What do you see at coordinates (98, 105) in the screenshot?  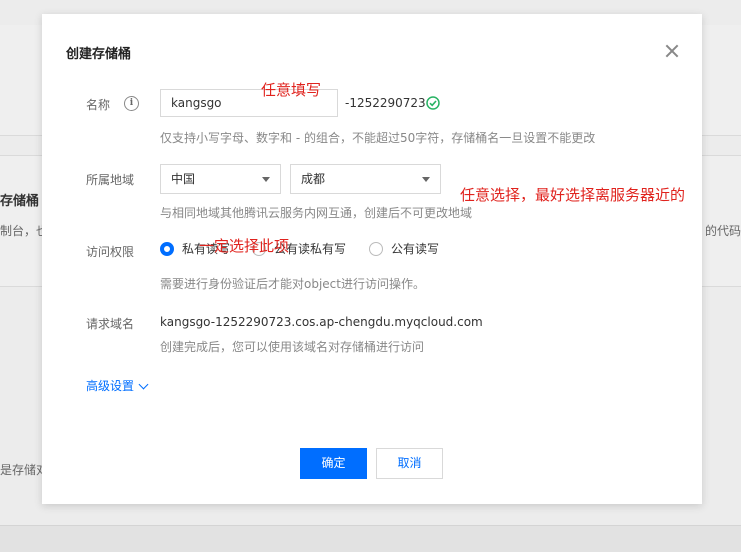 I see `name-label: 名称` at bounding box center [98, 105].